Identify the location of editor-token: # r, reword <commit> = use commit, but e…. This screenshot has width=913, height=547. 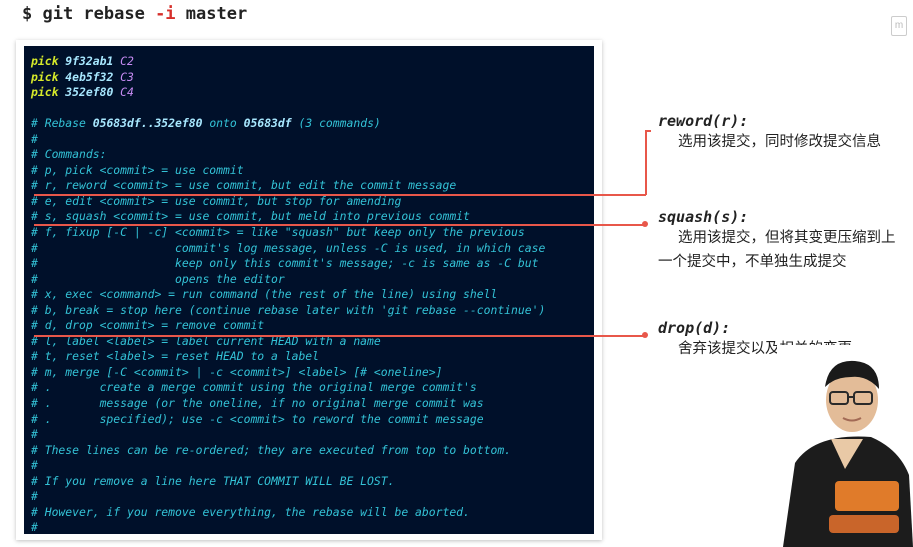
(244, 185).